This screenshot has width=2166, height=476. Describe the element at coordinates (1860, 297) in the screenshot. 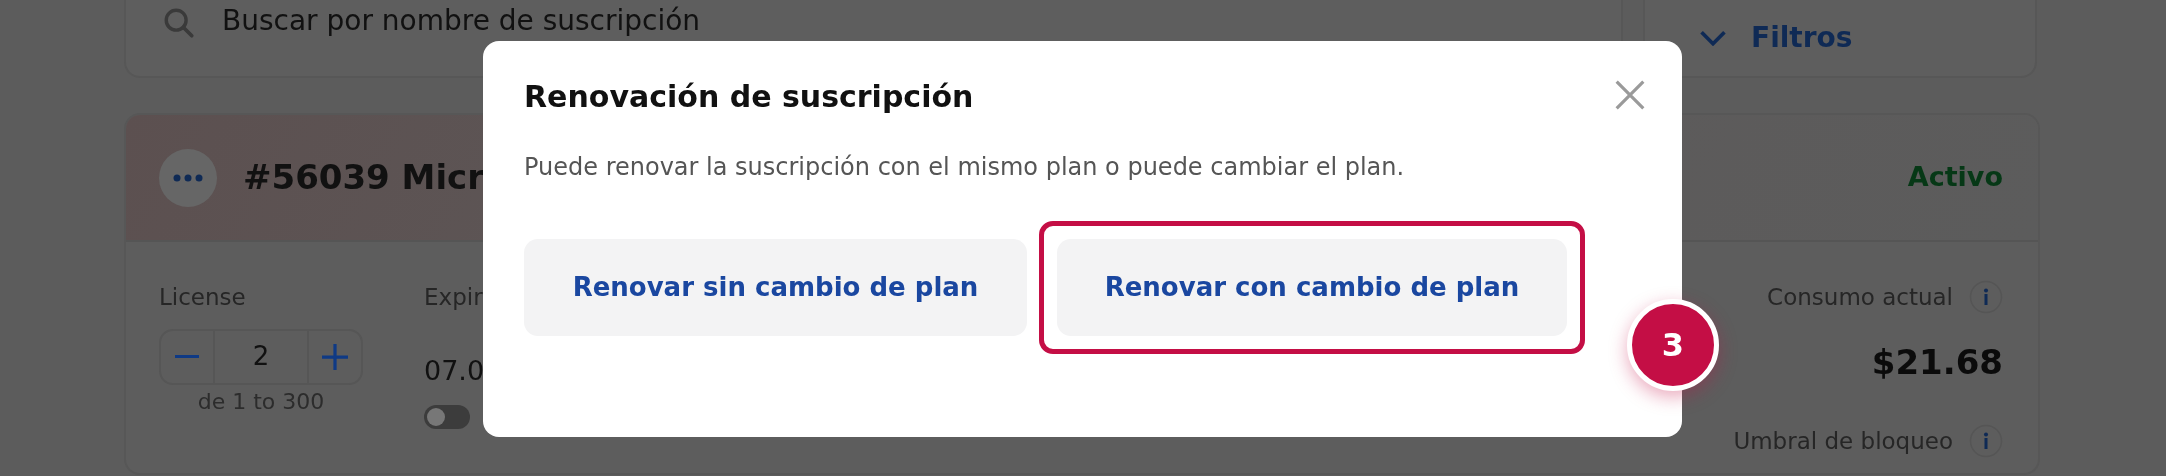

I see `usage-label: Consumo actual` at that location.